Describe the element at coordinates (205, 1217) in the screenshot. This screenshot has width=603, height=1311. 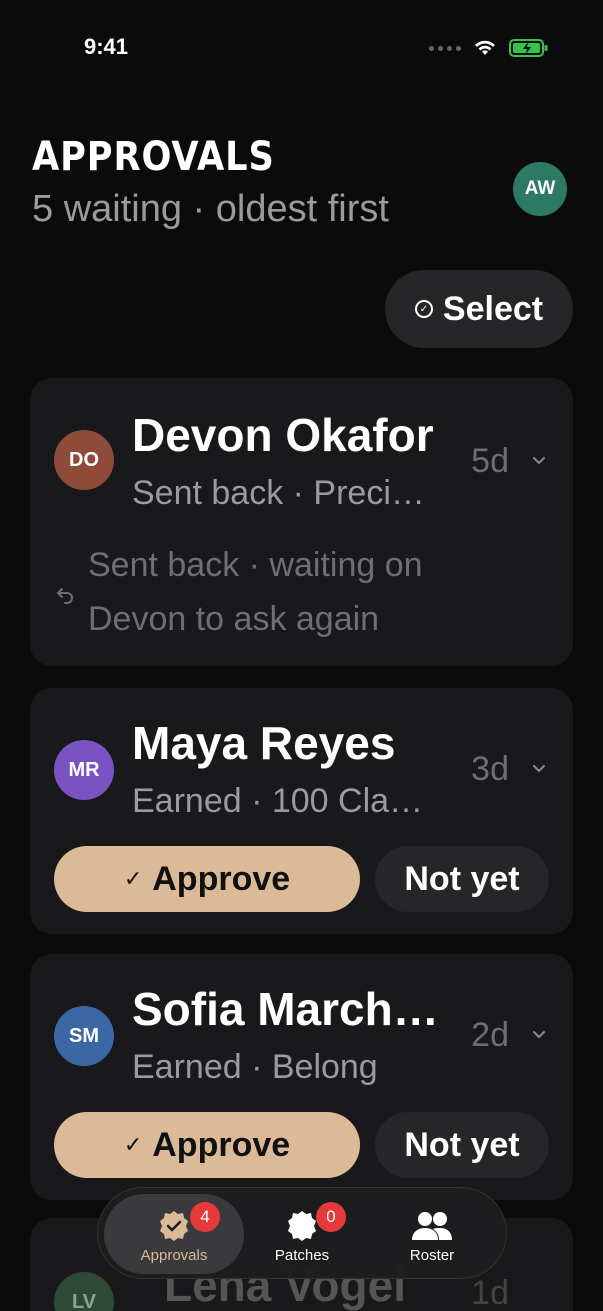
I see `approvals-badge: 4` at that location.